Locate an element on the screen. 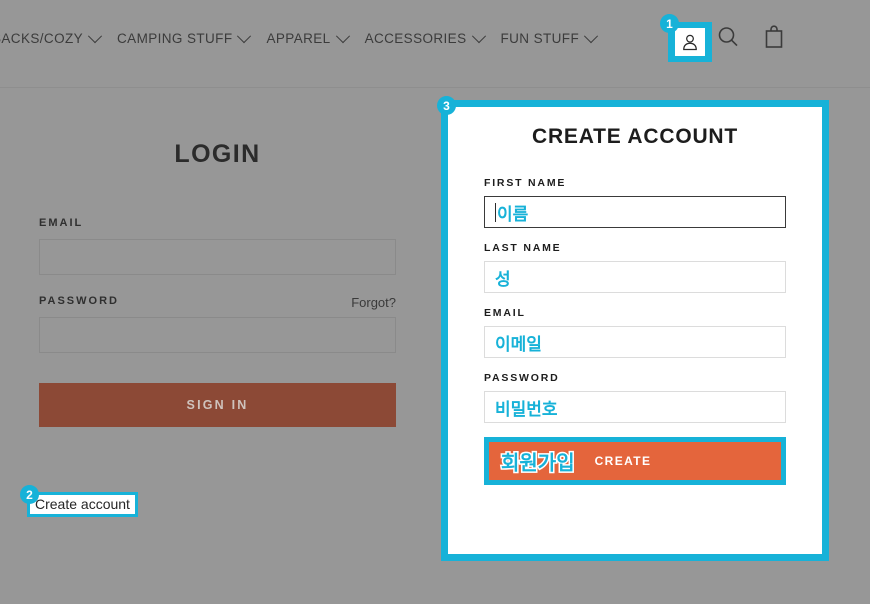 This screenshot has width=870, height=604. create-button-korean-label: 회원가입 is located at coordinates (538, 462).